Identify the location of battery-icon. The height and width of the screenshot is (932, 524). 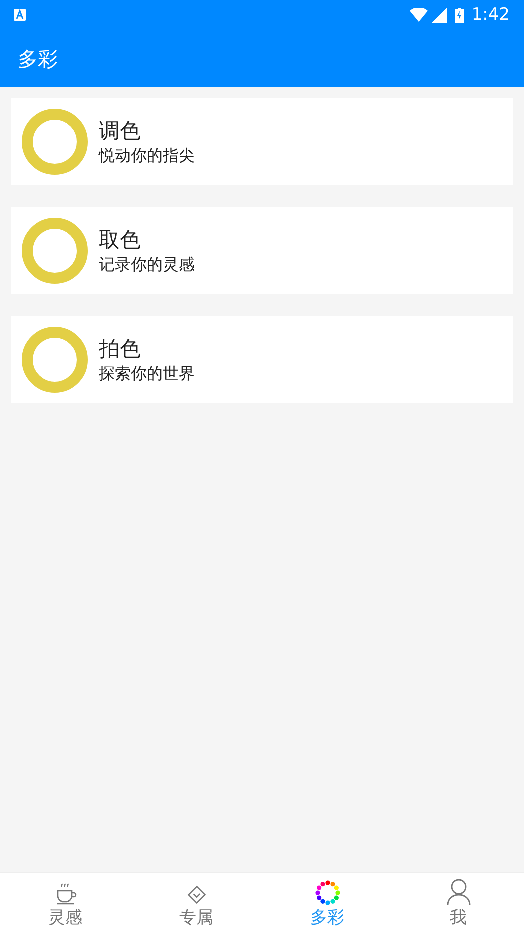
(459, 15).